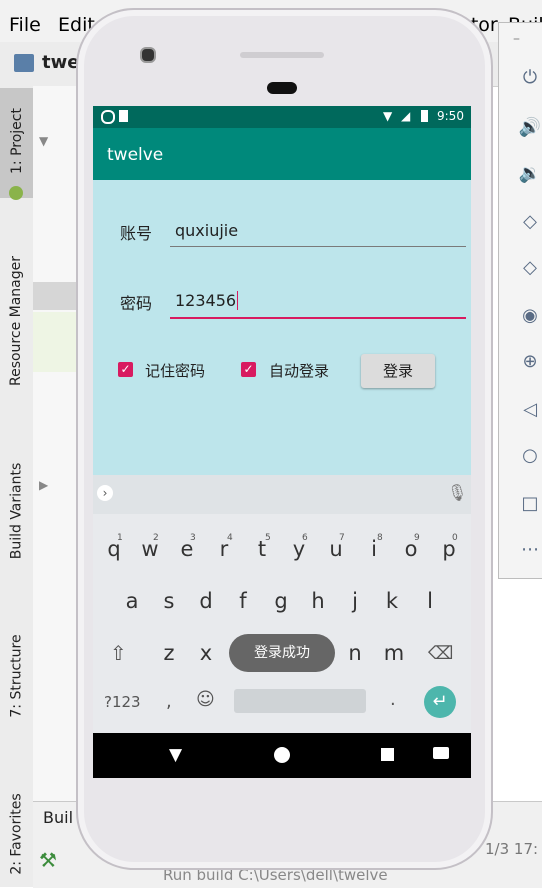 The width and height of the screenshot is (542, 888). I want to click on nav-overview-icon, so click(387, 754).